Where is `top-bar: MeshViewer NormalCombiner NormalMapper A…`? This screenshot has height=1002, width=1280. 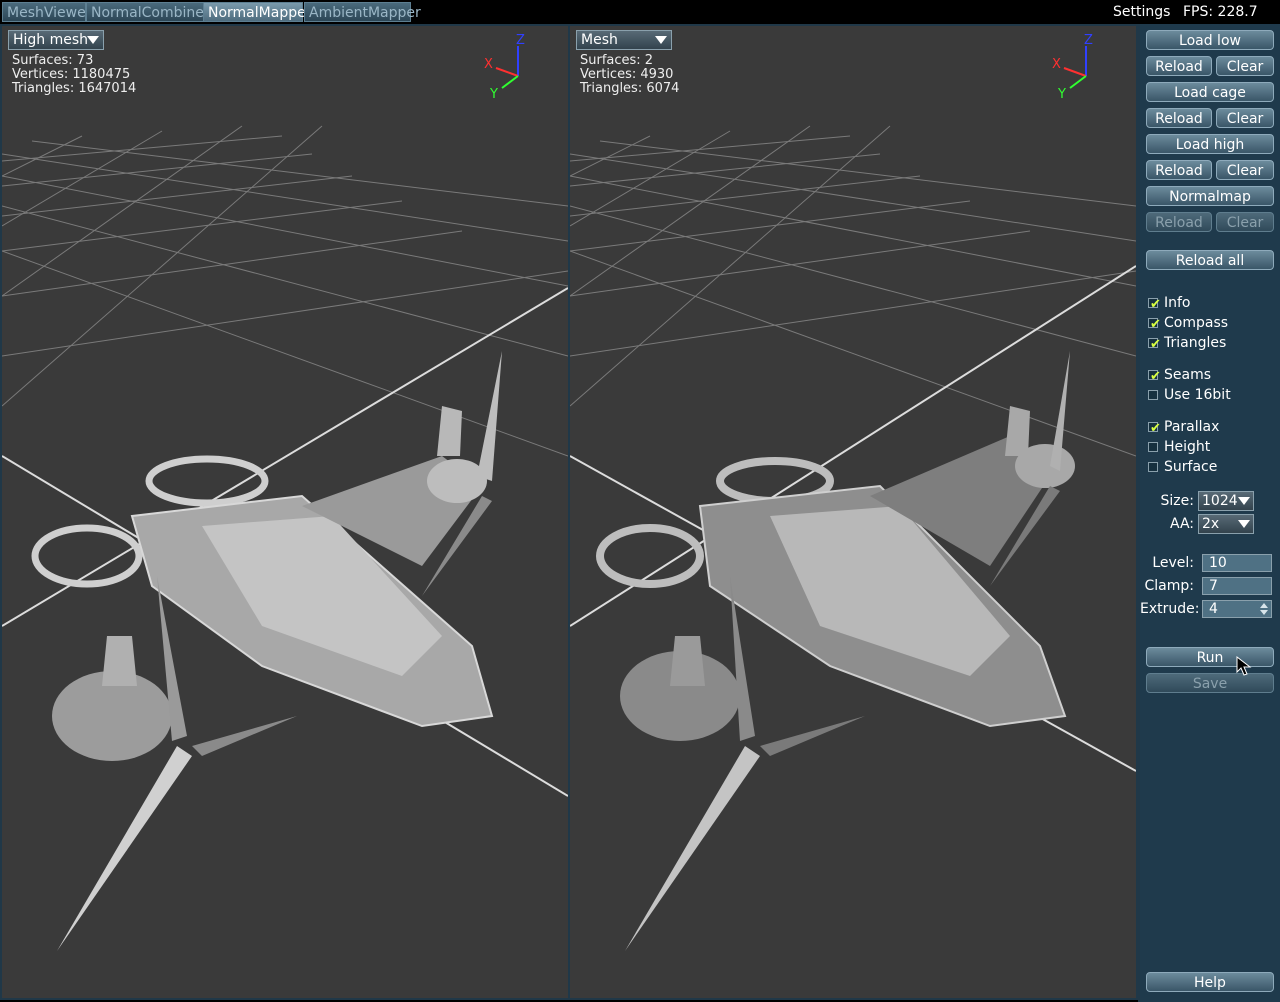
top-bar: MeshViewer NormalCombiner NormalMapper A… is located at coordinates (640, 12).